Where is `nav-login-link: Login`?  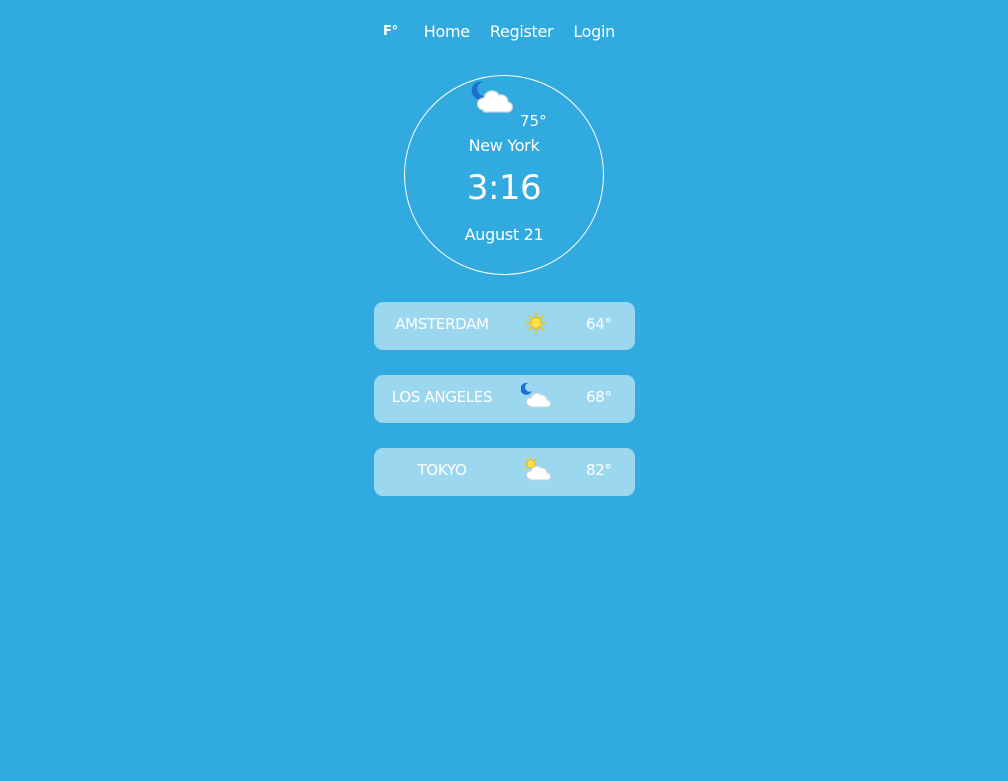 nav-login-link: Login is located at coordinates (594, 31).